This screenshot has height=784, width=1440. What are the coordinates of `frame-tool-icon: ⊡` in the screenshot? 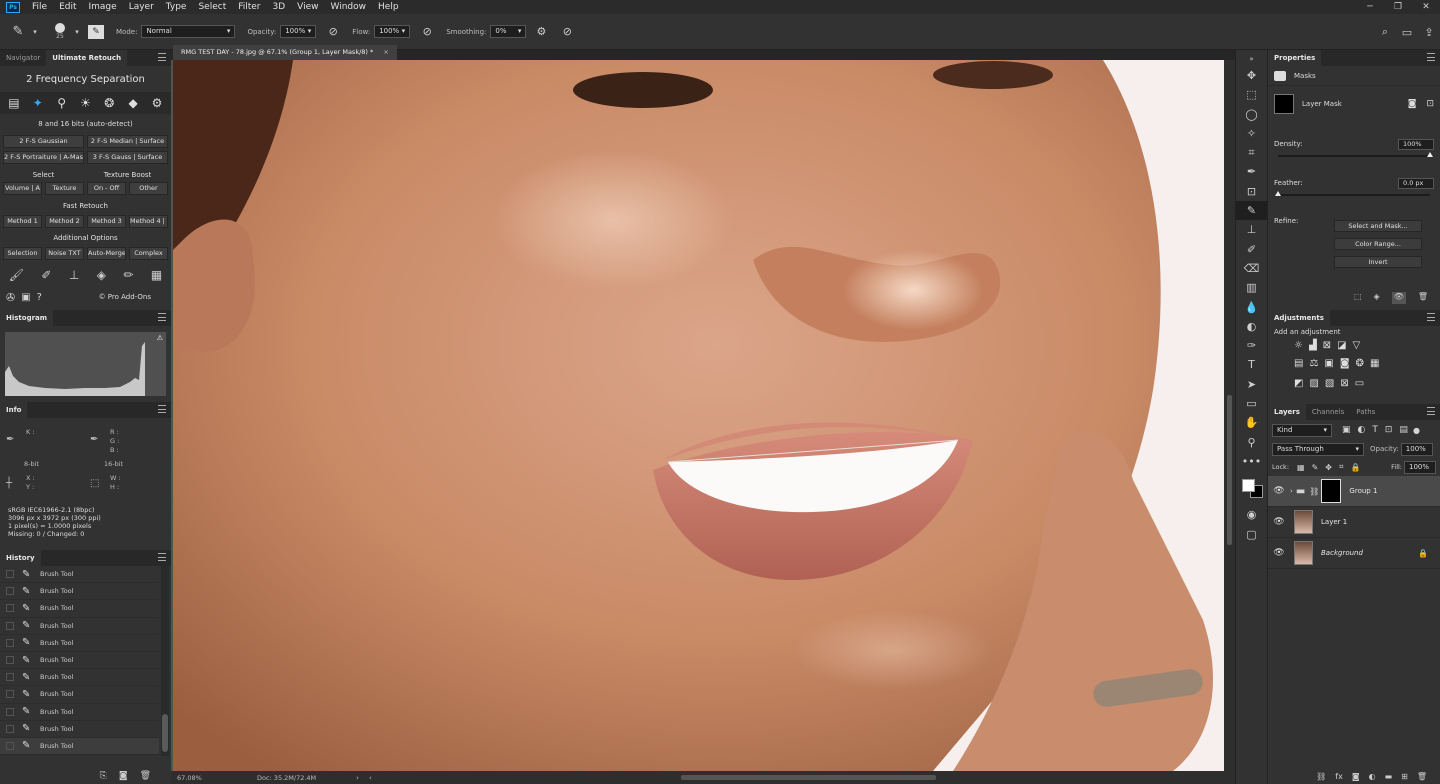 It's located at (1251, 191).